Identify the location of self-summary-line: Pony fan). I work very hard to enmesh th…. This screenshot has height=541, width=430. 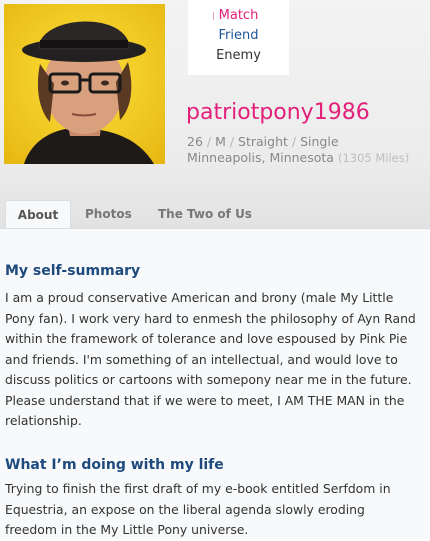
(210, 318).